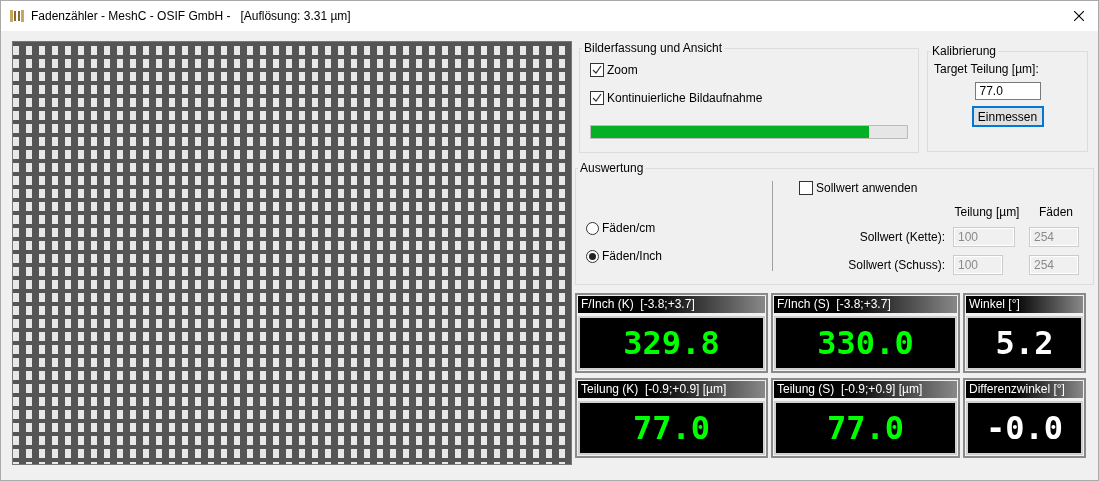 The width and height of the screenshot is (1099, 481). What do you see at coordinates (1079, 16) in the screenshot?
I see `close-icon` at bounding box center [1079, 16].